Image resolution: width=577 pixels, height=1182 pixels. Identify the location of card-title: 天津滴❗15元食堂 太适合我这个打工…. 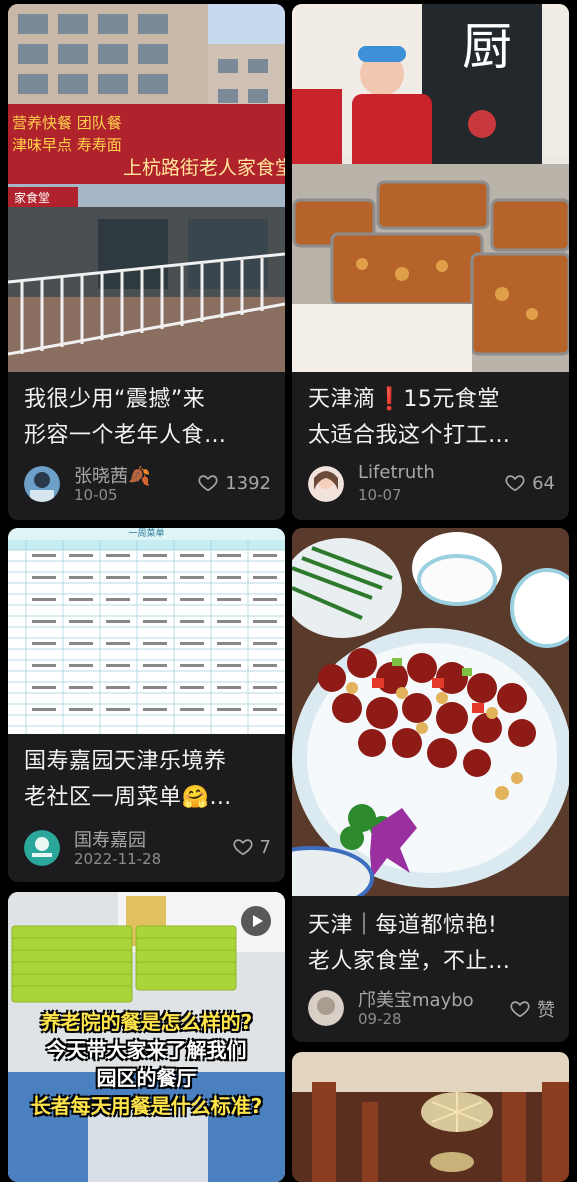
(432, 418).